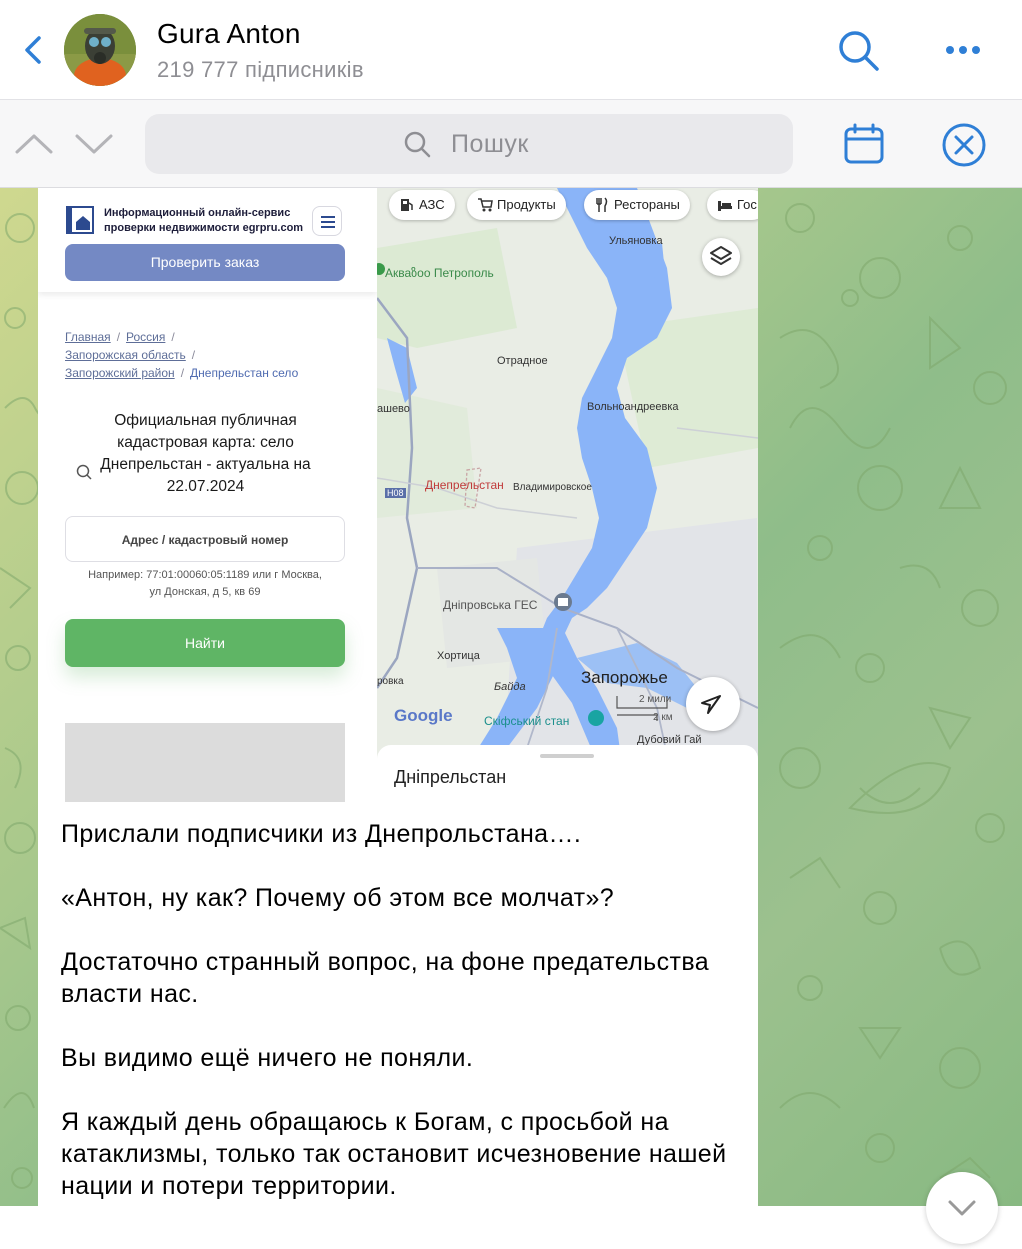 This screenshot has width=1022, height=1249. What do you see at coordinates (485, 205) in the screenshot?
I see `cart-icon` at bounding box center [485, 205].